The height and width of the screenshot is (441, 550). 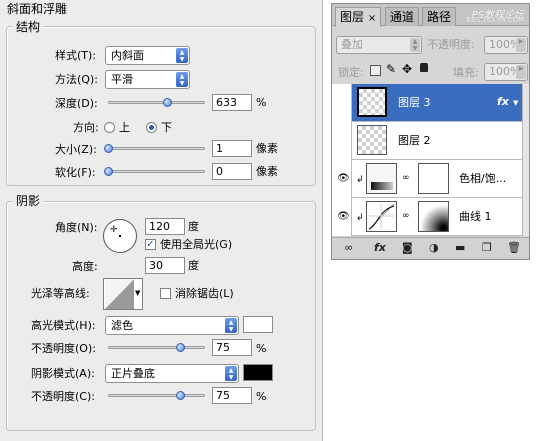 I want to click on direction-up-radio, so click(x=109, y=127).